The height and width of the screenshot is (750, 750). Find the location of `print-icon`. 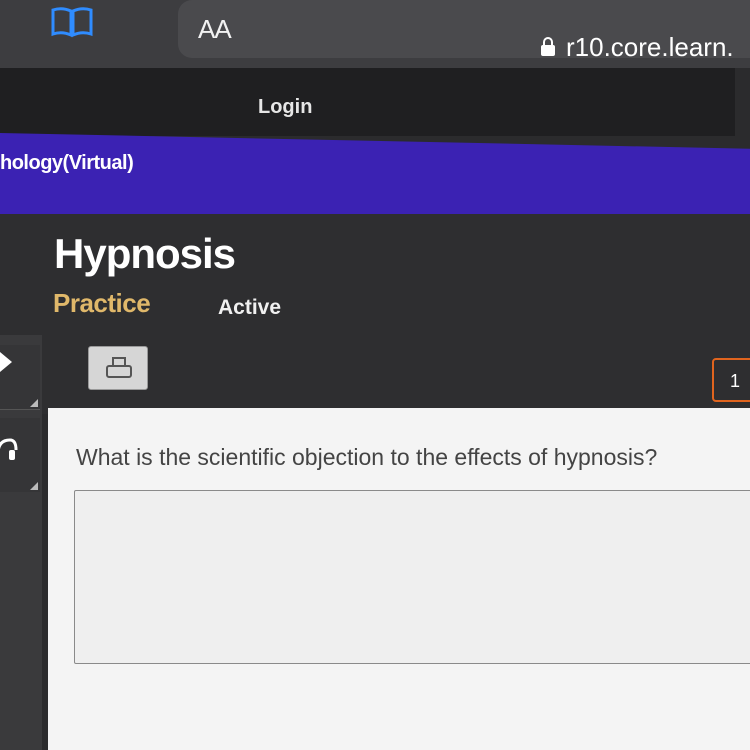

print-icon is located at coordinates (119, 367).